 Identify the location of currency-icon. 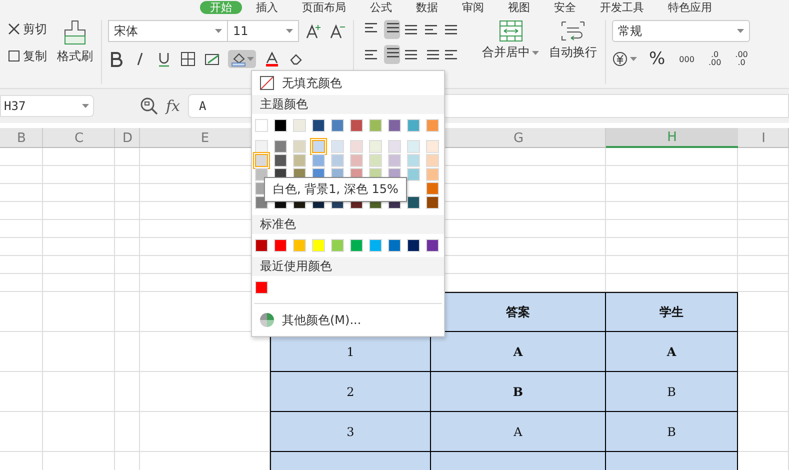
(620, 59).